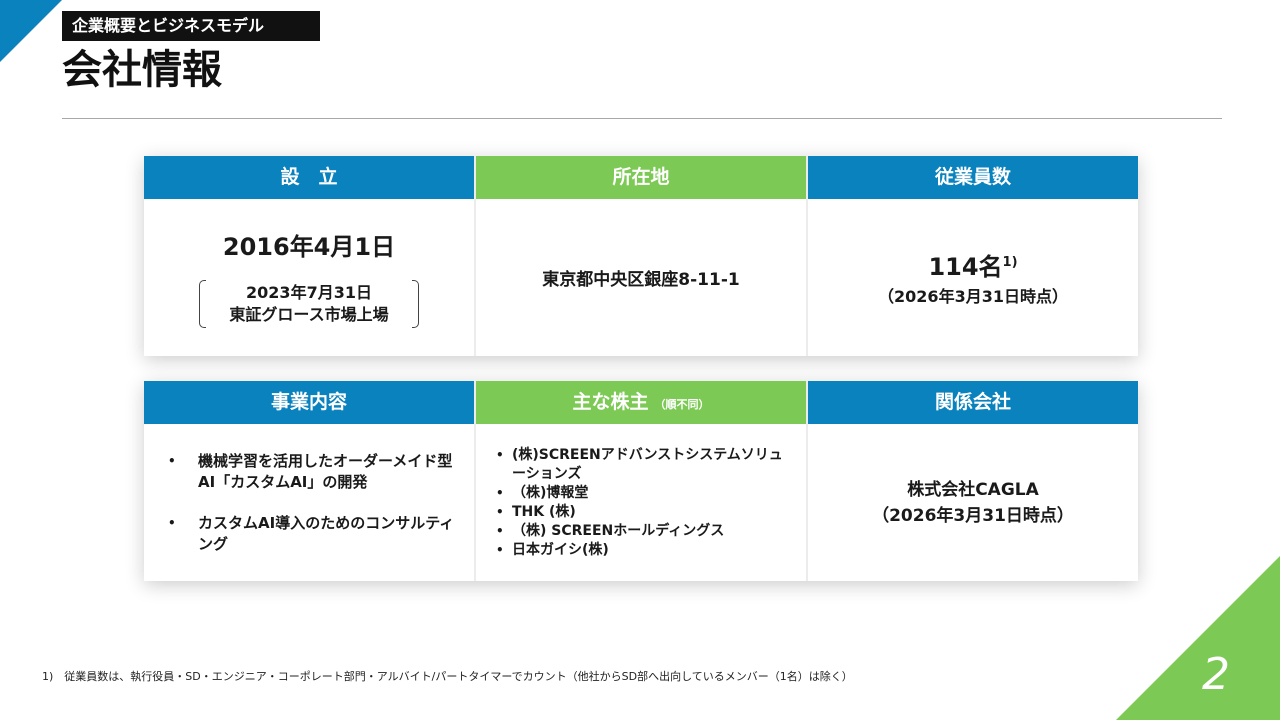  I want to click on corner-accent-bottom-right, so click(1198, 638).